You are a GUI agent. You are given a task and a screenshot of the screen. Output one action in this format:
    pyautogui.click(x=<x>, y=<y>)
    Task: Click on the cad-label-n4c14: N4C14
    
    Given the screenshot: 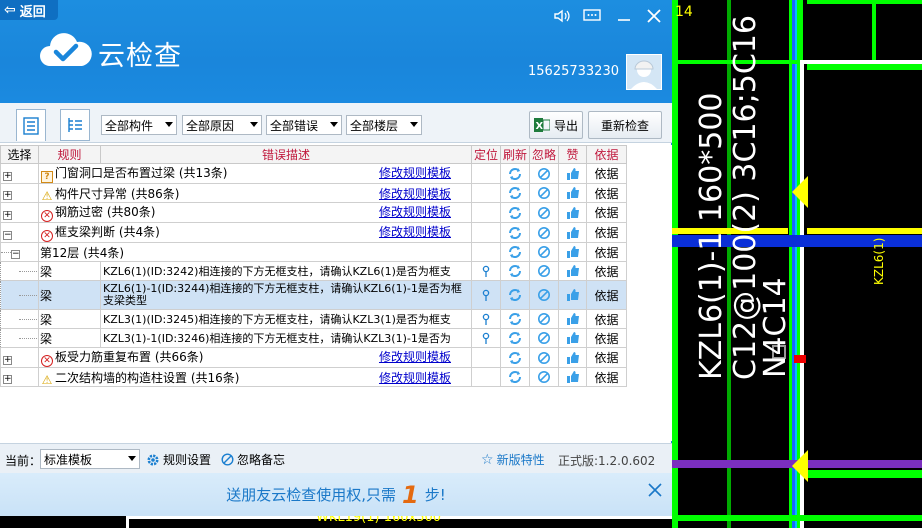 What is the action you would take?
    pyautogui.click(x=775, y=327)
    